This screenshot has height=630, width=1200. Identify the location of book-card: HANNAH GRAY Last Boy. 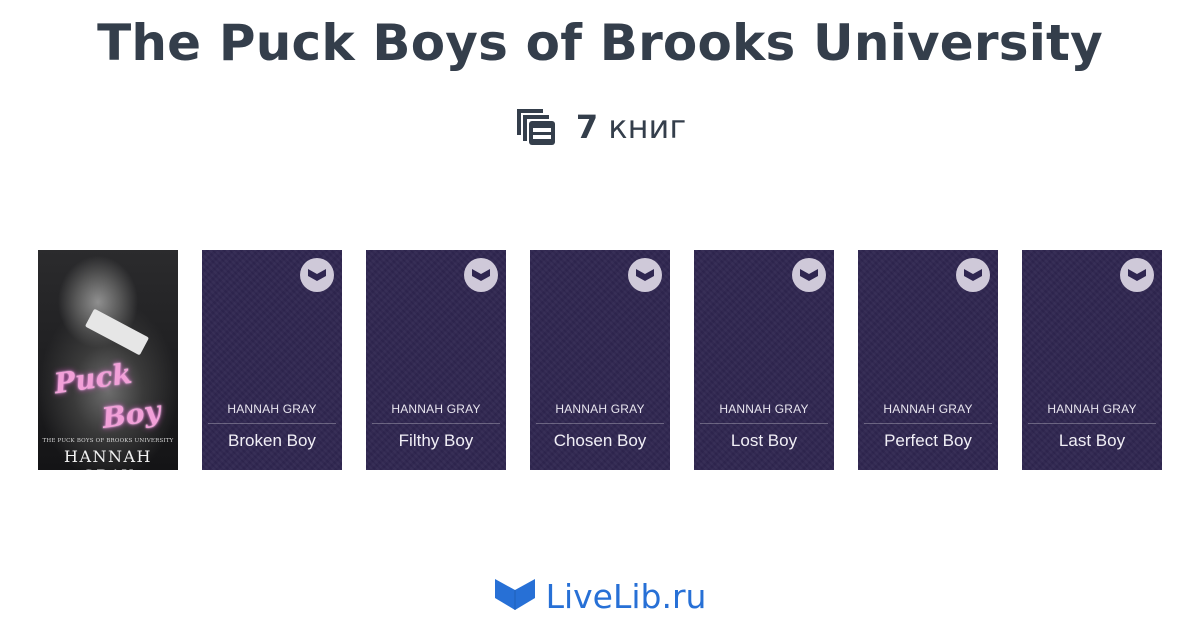
(1092, 360).